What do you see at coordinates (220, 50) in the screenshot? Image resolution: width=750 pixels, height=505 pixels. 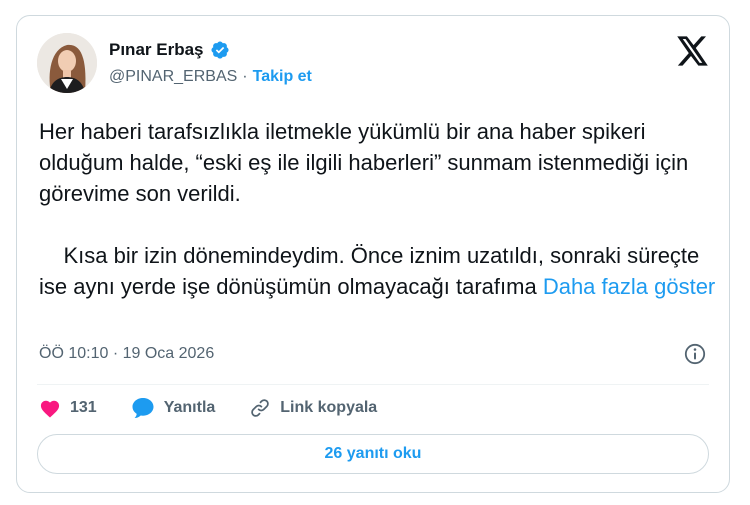 I see `verified-badge-icon` at bounding box center [220, 50].